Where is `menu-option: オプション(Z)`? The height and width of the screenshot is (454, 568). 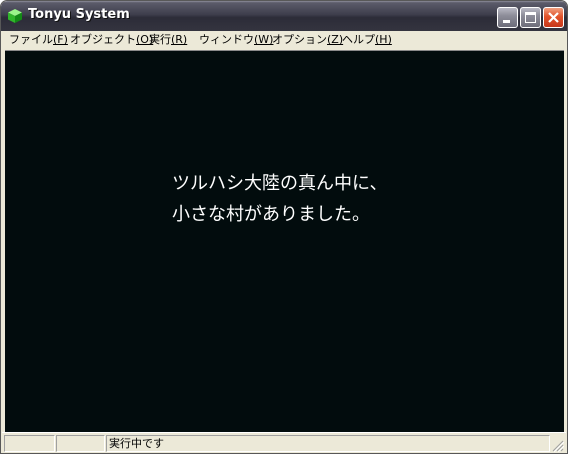 menu-option: オプション(Z) is located at coordinates (307, 40).